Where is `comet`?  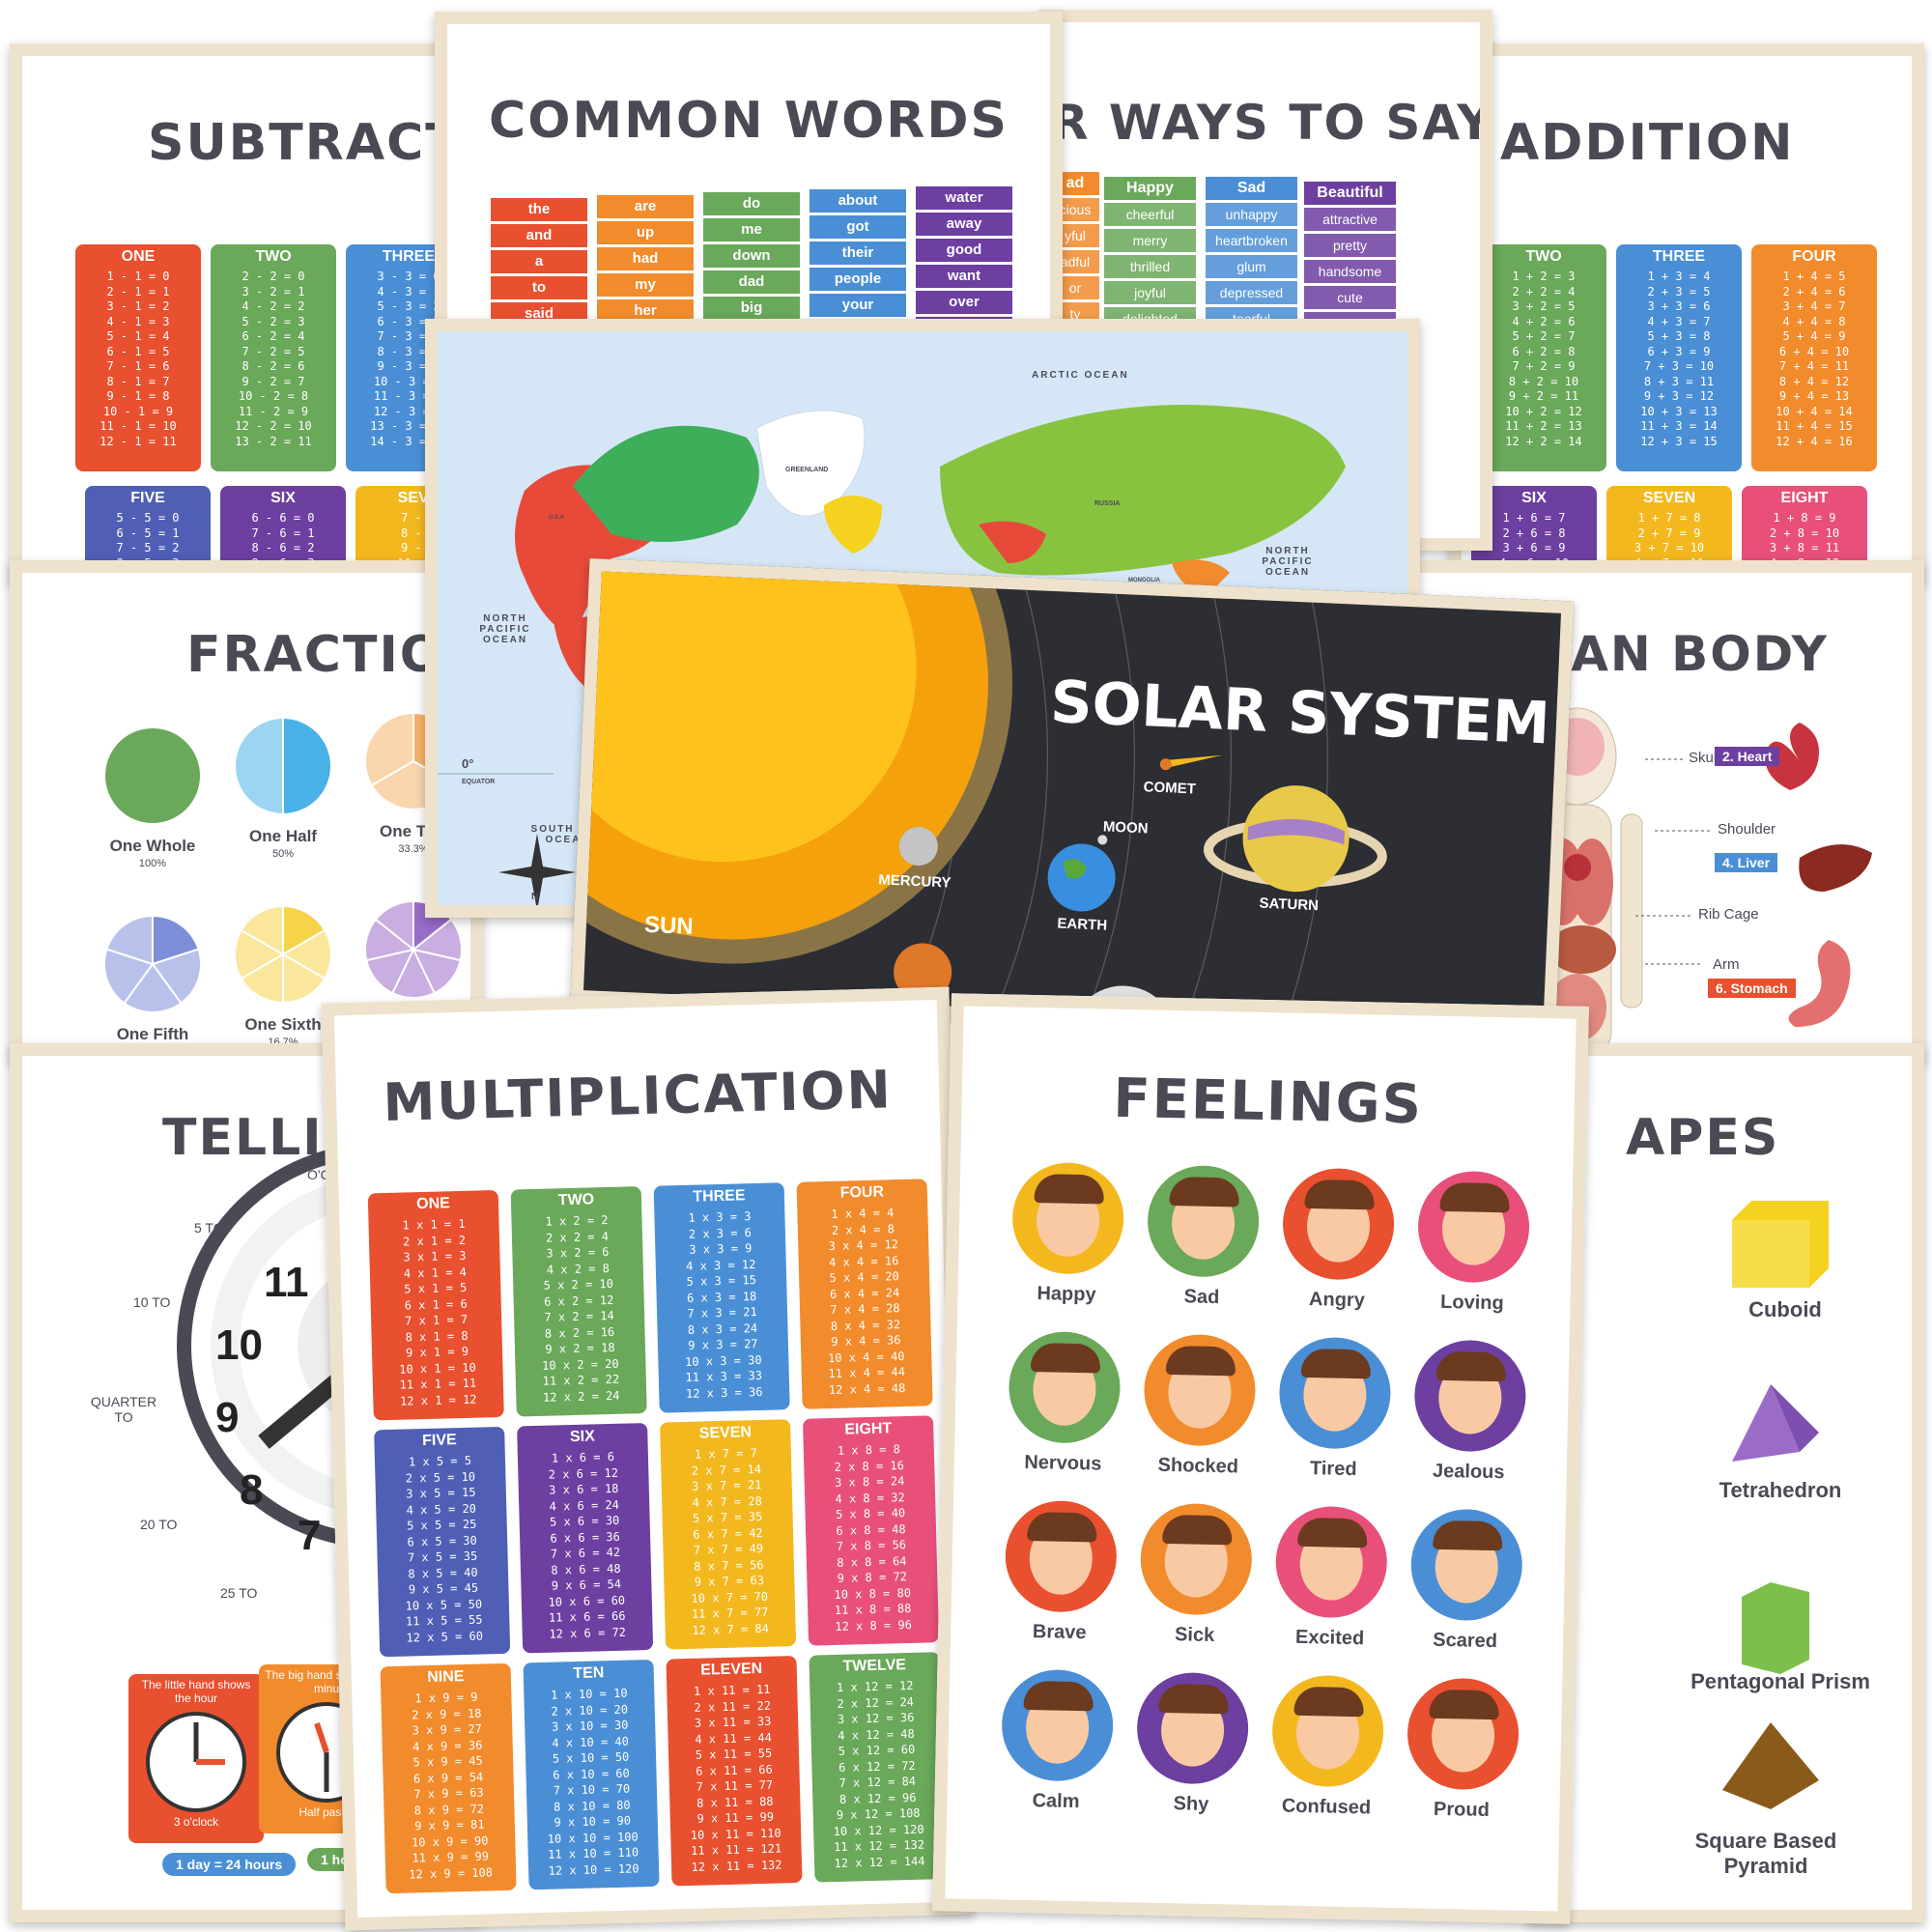
comet is located at coordinates (1191, 762).